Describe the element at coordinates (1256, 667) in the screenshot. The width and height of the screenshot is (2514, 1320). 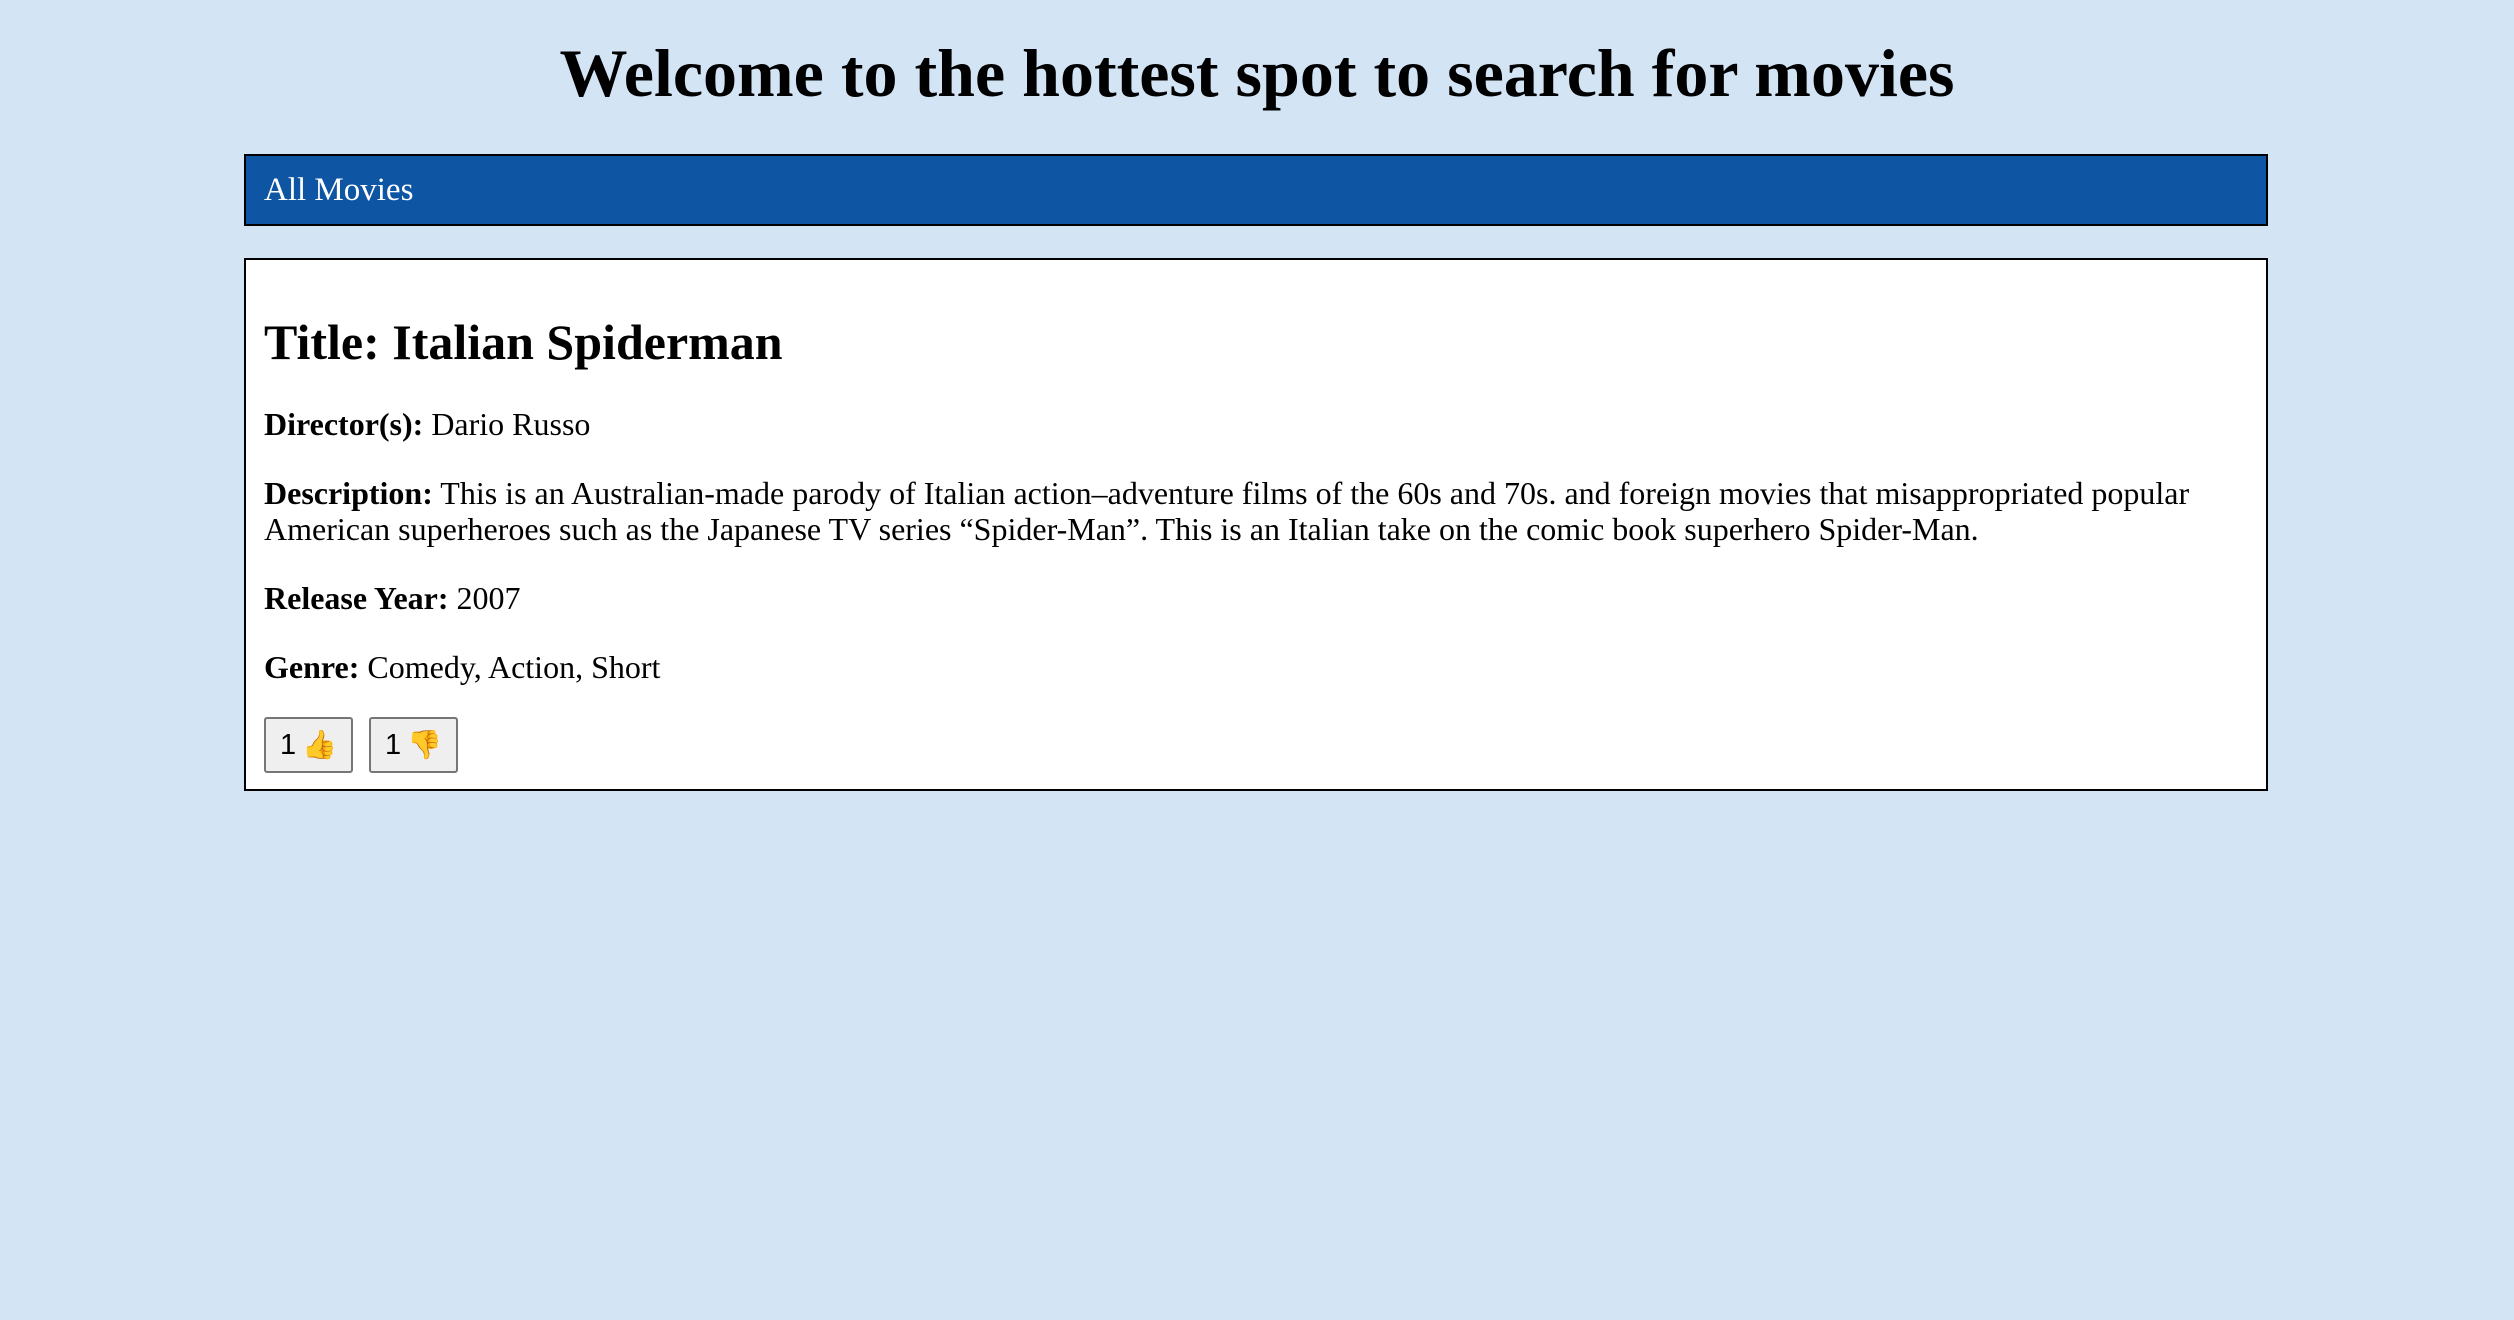
I see `genre-field: Genre: Comedy, Action, Short` at that location.